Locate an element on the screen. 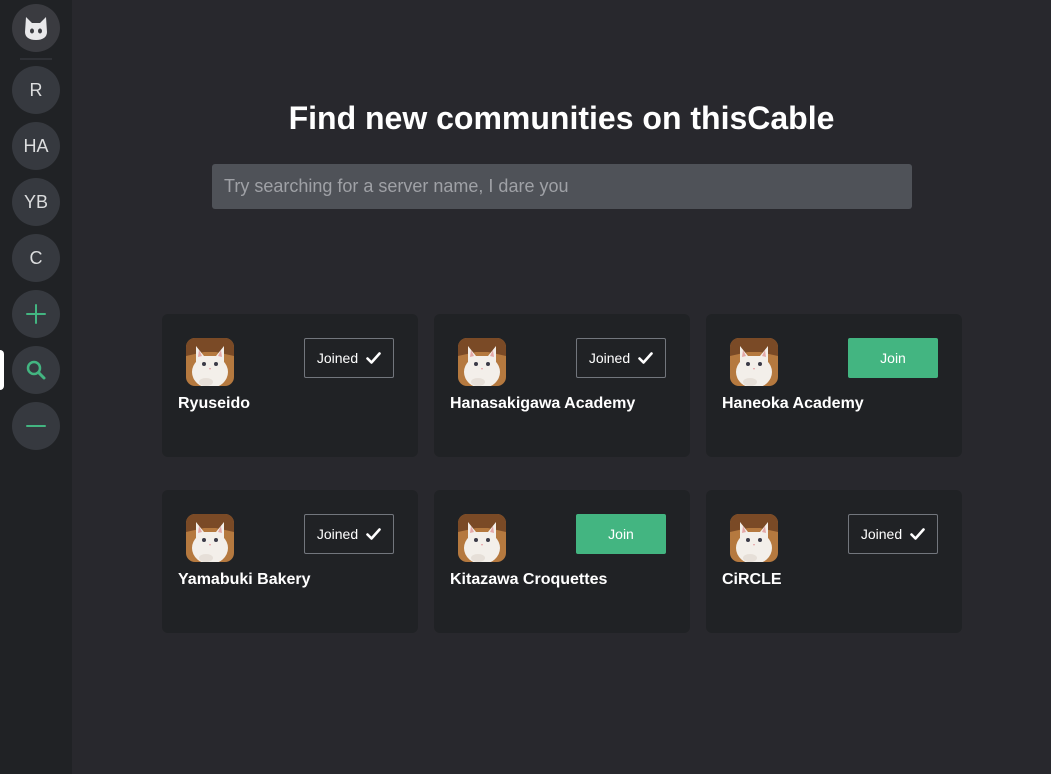 This screenshot has height=774, width=1051. search-icon is located at coordinates (36, 370).